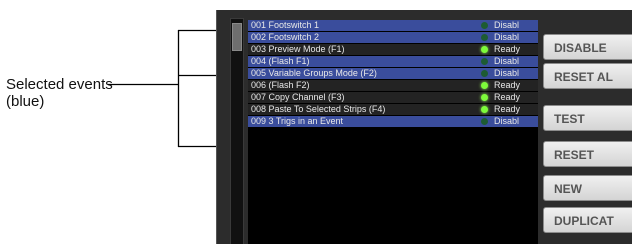  Describe the element at coordinates (587, 220) in the screenshot. I see `duplicate-button: DUPLICAT` at that location.